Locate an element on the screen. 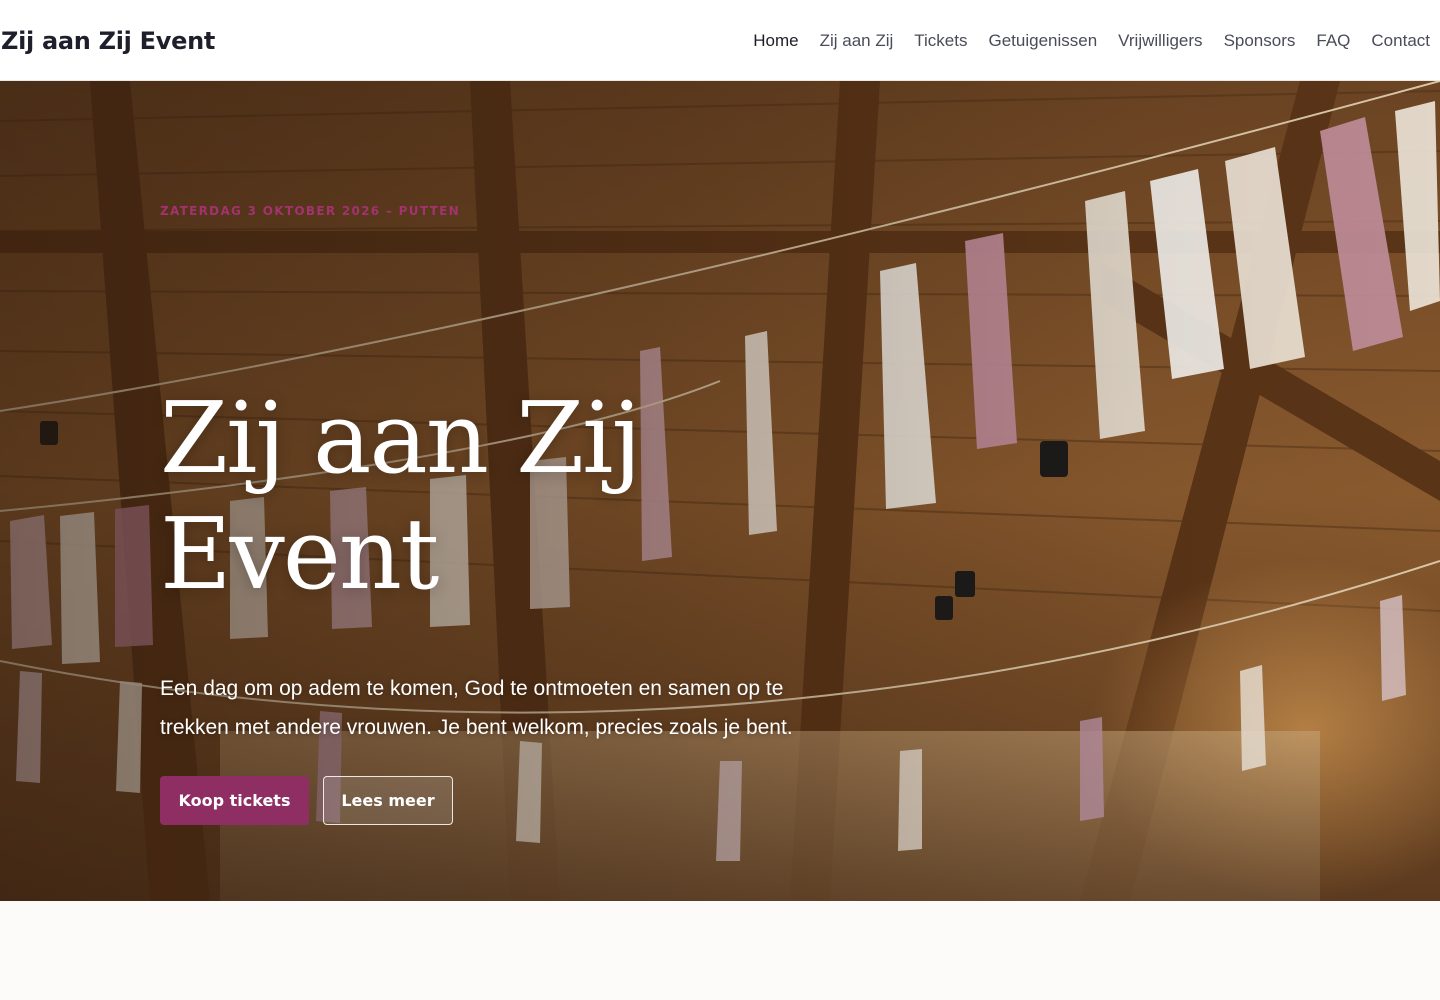  page-content-start is located at coordinates (720, 950).